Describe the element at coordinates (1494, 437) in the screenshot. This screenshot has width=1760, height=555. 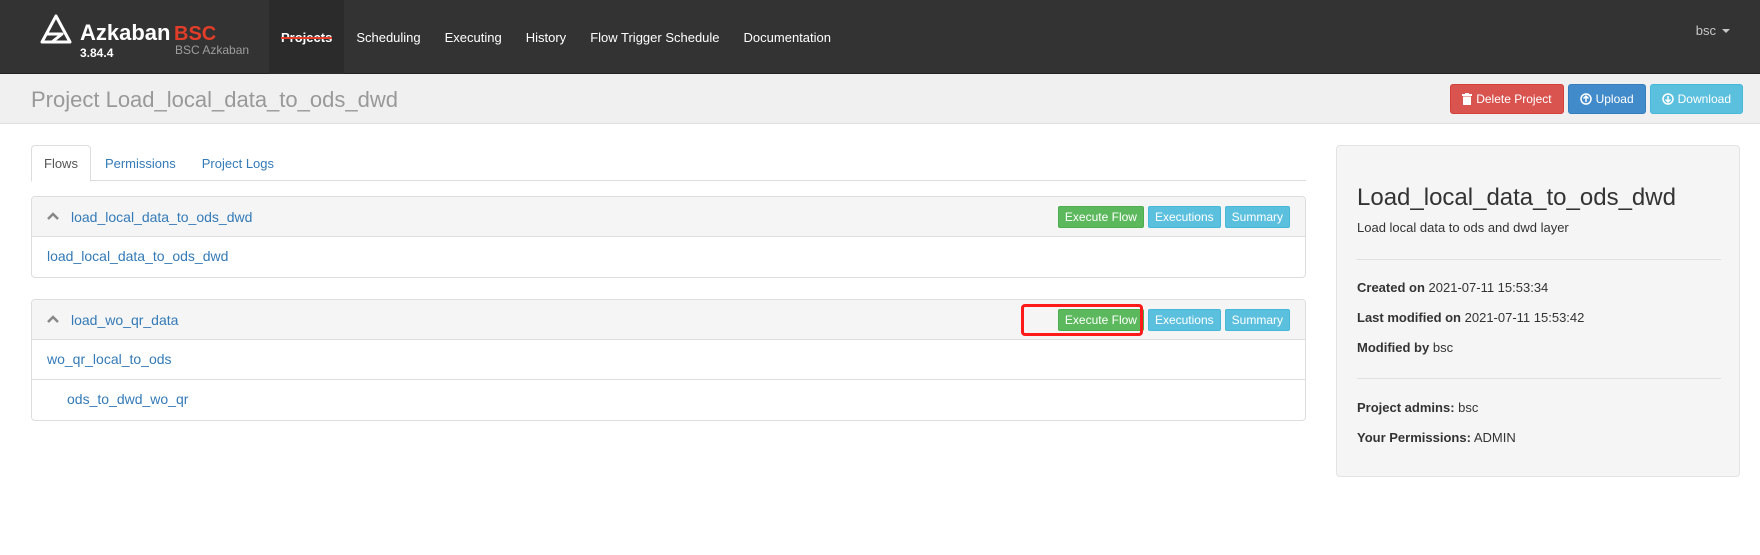
I see `permissions-value: ADMIN` at that location.